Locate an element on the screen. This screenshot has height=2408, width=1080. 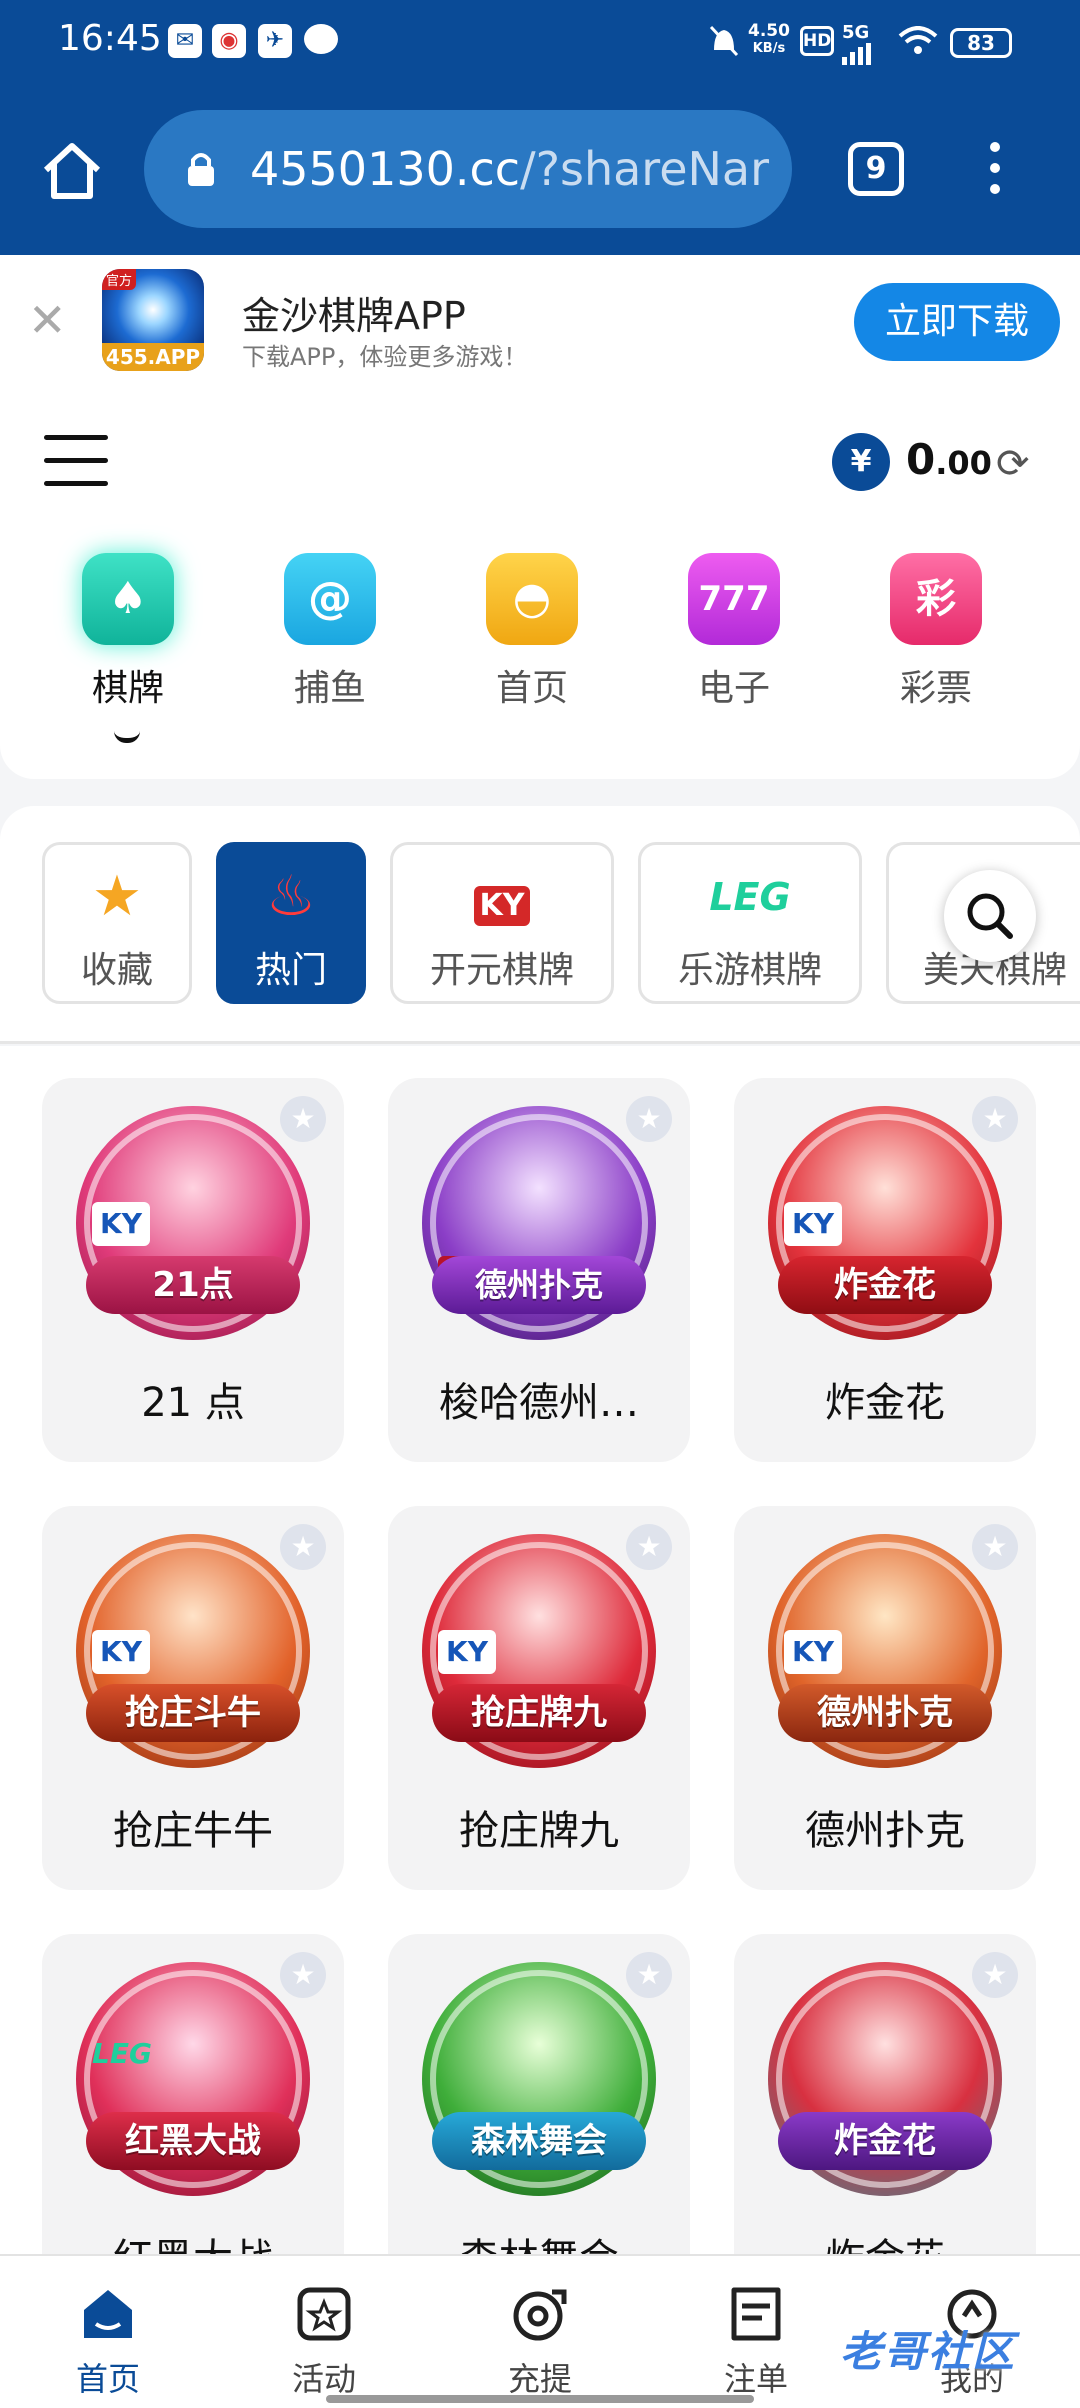
ky-logo-icon: KY is located at coordinates (502, 897).